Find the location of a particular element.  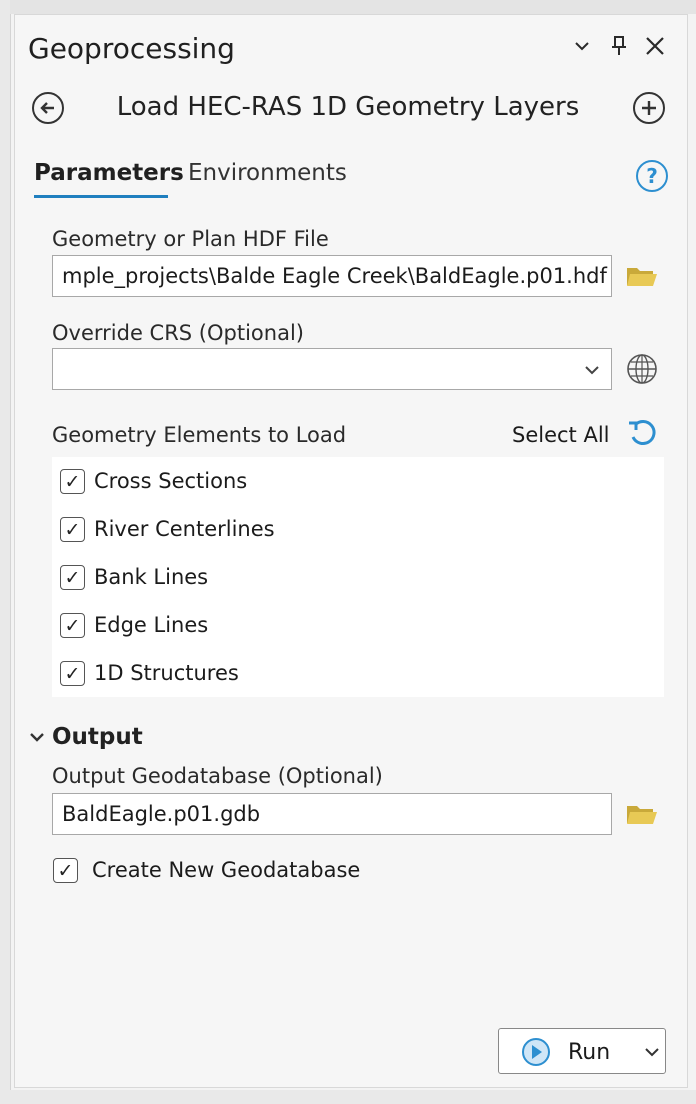

list-item: 1D Structures is located at coordinates (166, 673).